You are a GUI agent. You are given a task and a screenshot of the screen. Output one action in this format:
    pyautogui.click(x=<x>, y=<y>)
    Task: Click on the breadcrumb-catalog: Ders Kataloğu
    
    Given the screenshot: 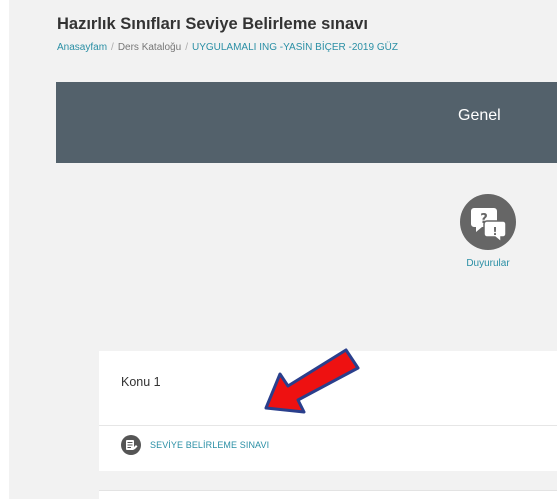 What is the action you would take?
    pyautogui.click(x=149, y=47)
    